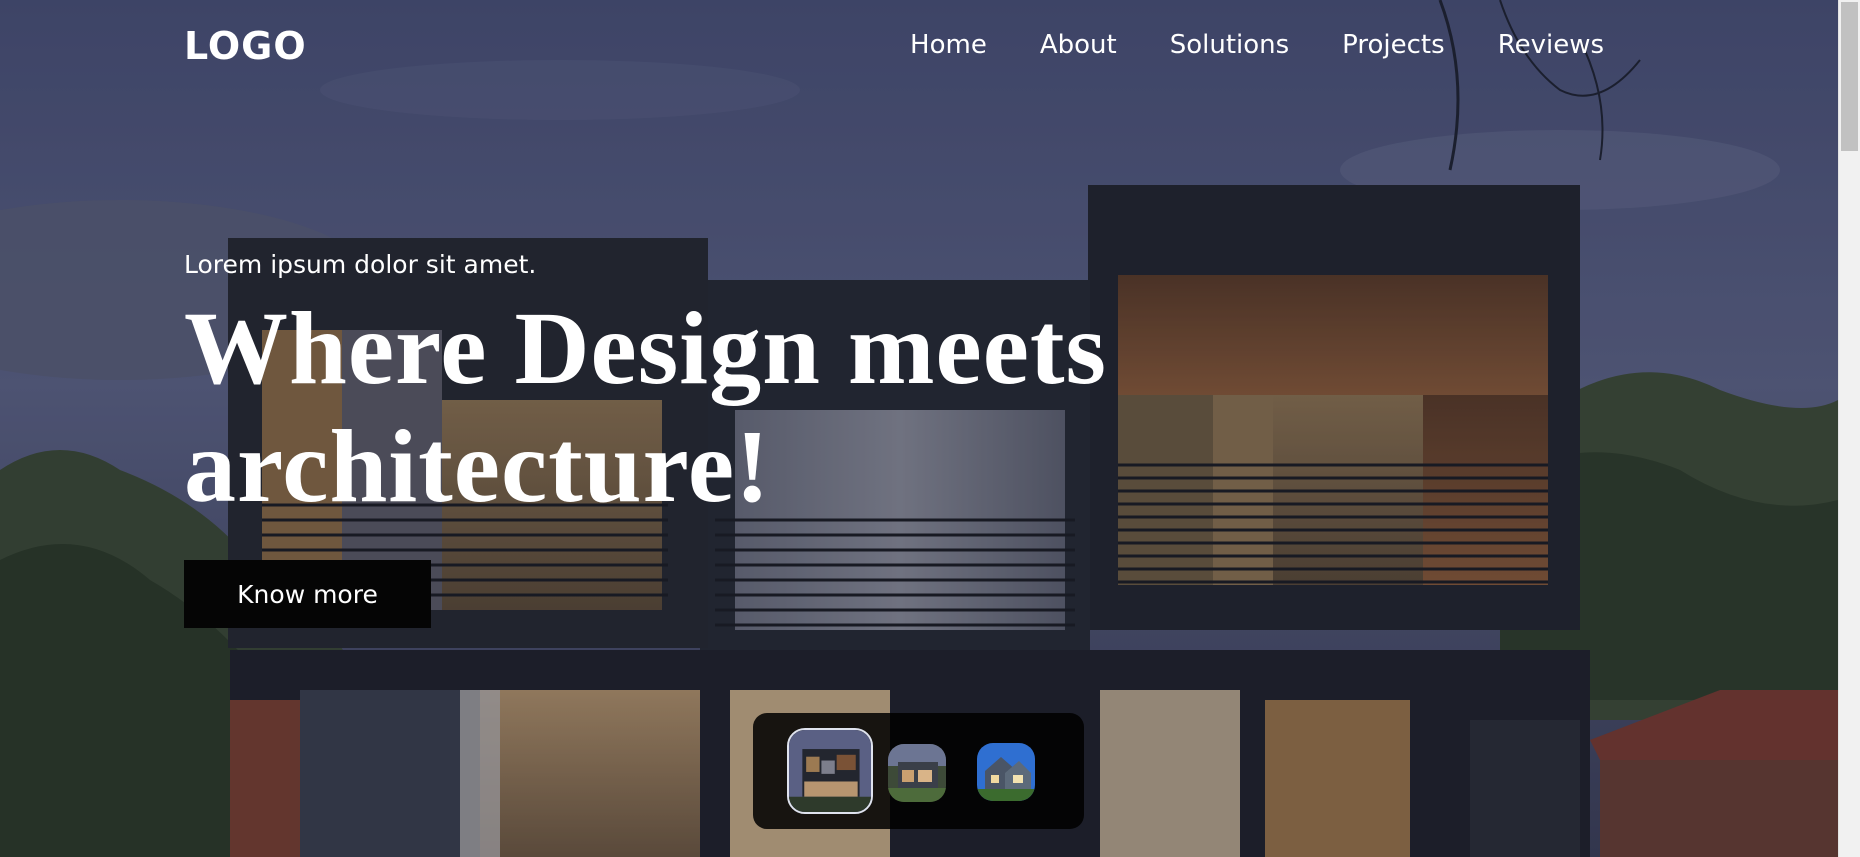  I want to click on hero-kicker: Lorem ipsum dolor sit amet., so click(360, 264).